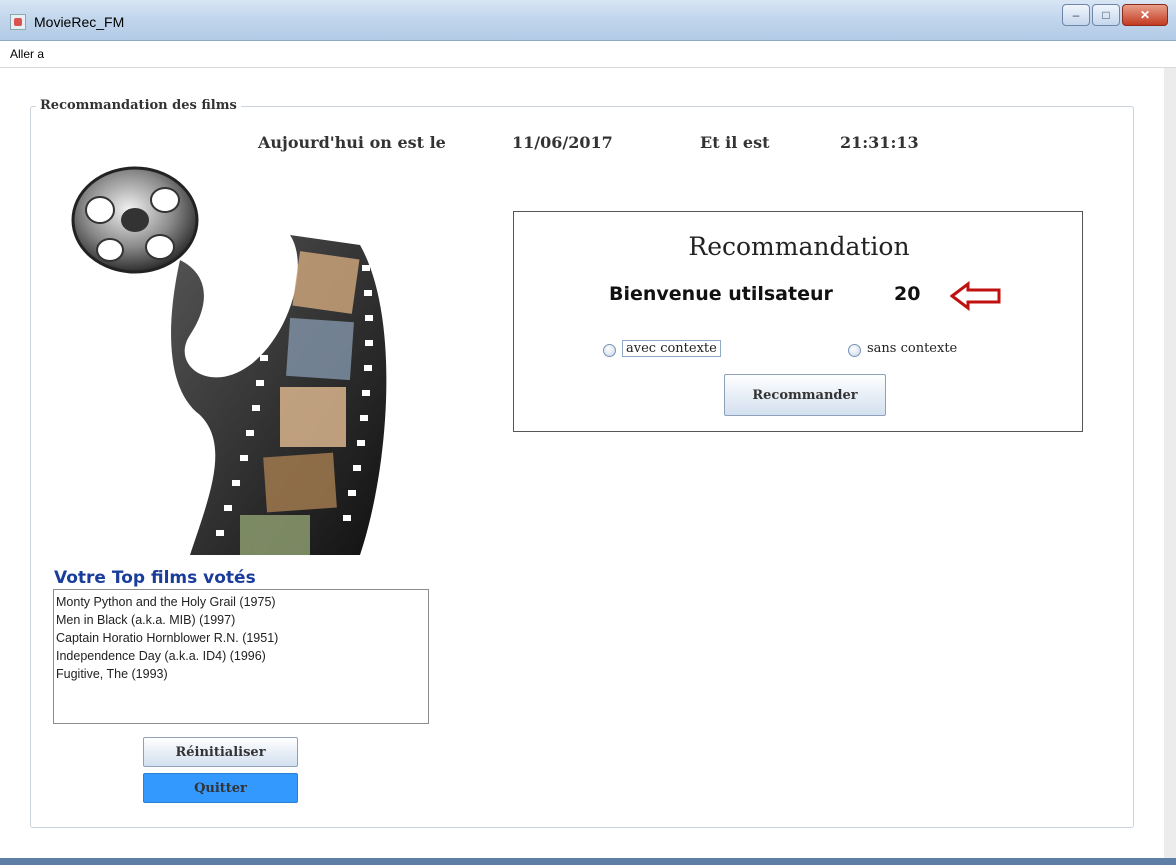 The height and width of the screenshot is (865, 1176). Describe the element at coordinates (1076, 15) in the screenshot. I see `minimize-button: –` at that location.